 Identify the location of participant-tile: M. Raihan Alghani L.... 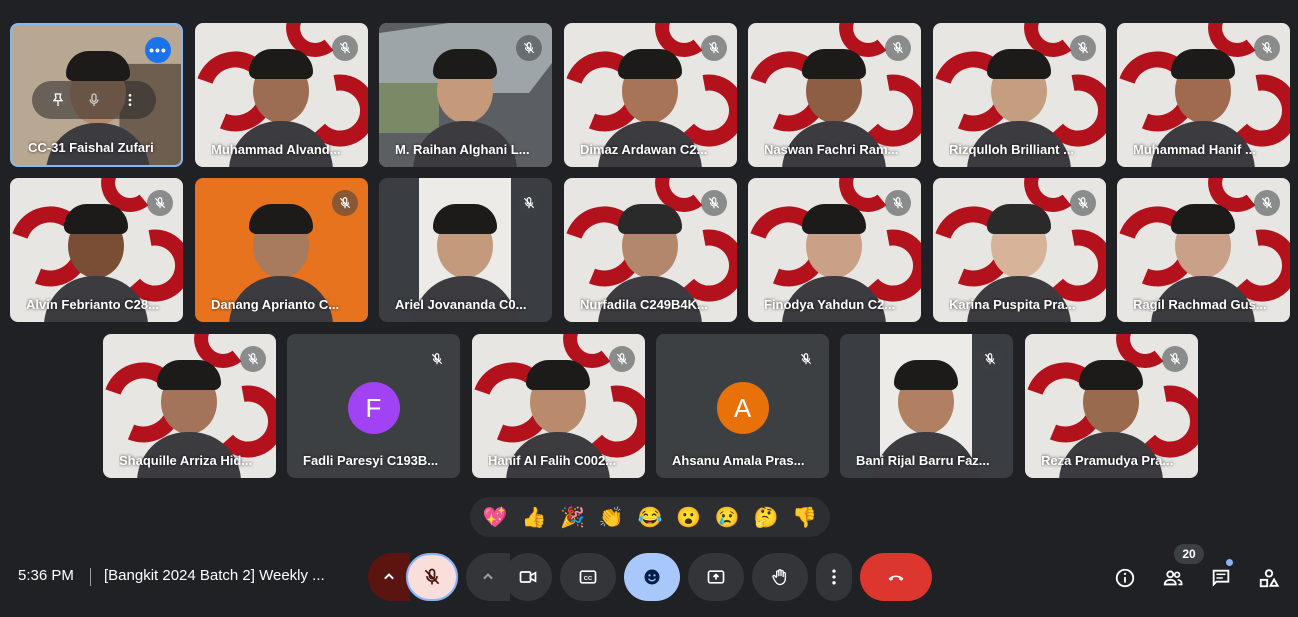
(465, 95).